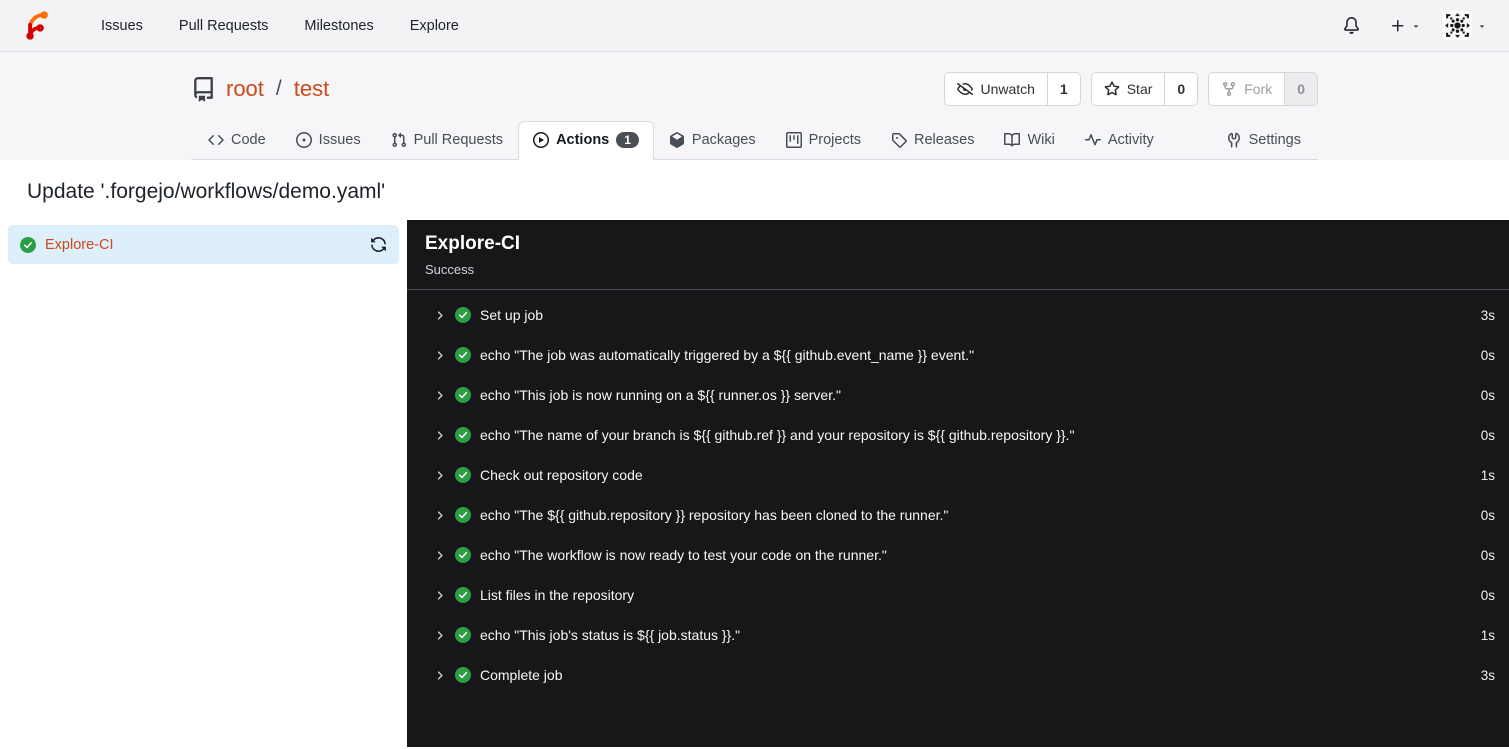 This screenshot has height=749, width=1509. I want to click on chevron-down-icon, so click(1482, 26).